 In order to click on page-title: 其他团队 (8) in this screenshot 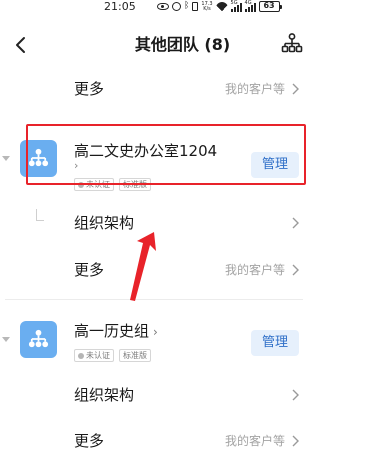, I will do `click(182, 44)`.